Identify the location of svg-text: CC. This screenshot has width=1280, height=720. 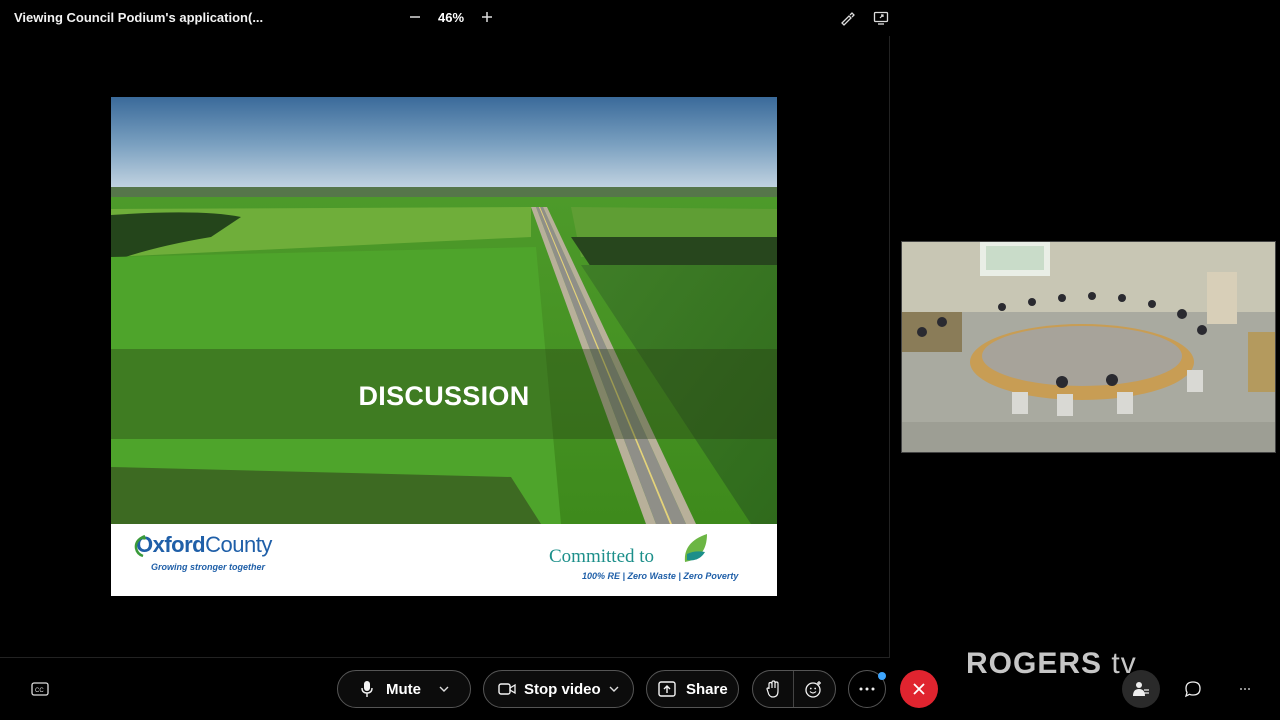
(39, 691).